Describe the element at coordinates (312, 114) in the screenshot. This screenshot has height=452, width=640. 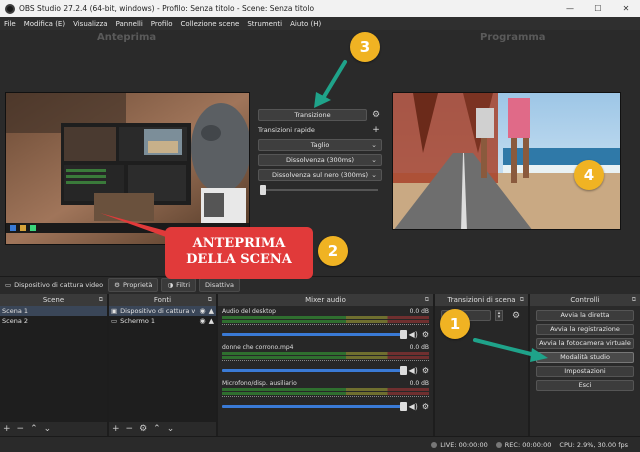
I see `transition-button: Transizione` at that location.